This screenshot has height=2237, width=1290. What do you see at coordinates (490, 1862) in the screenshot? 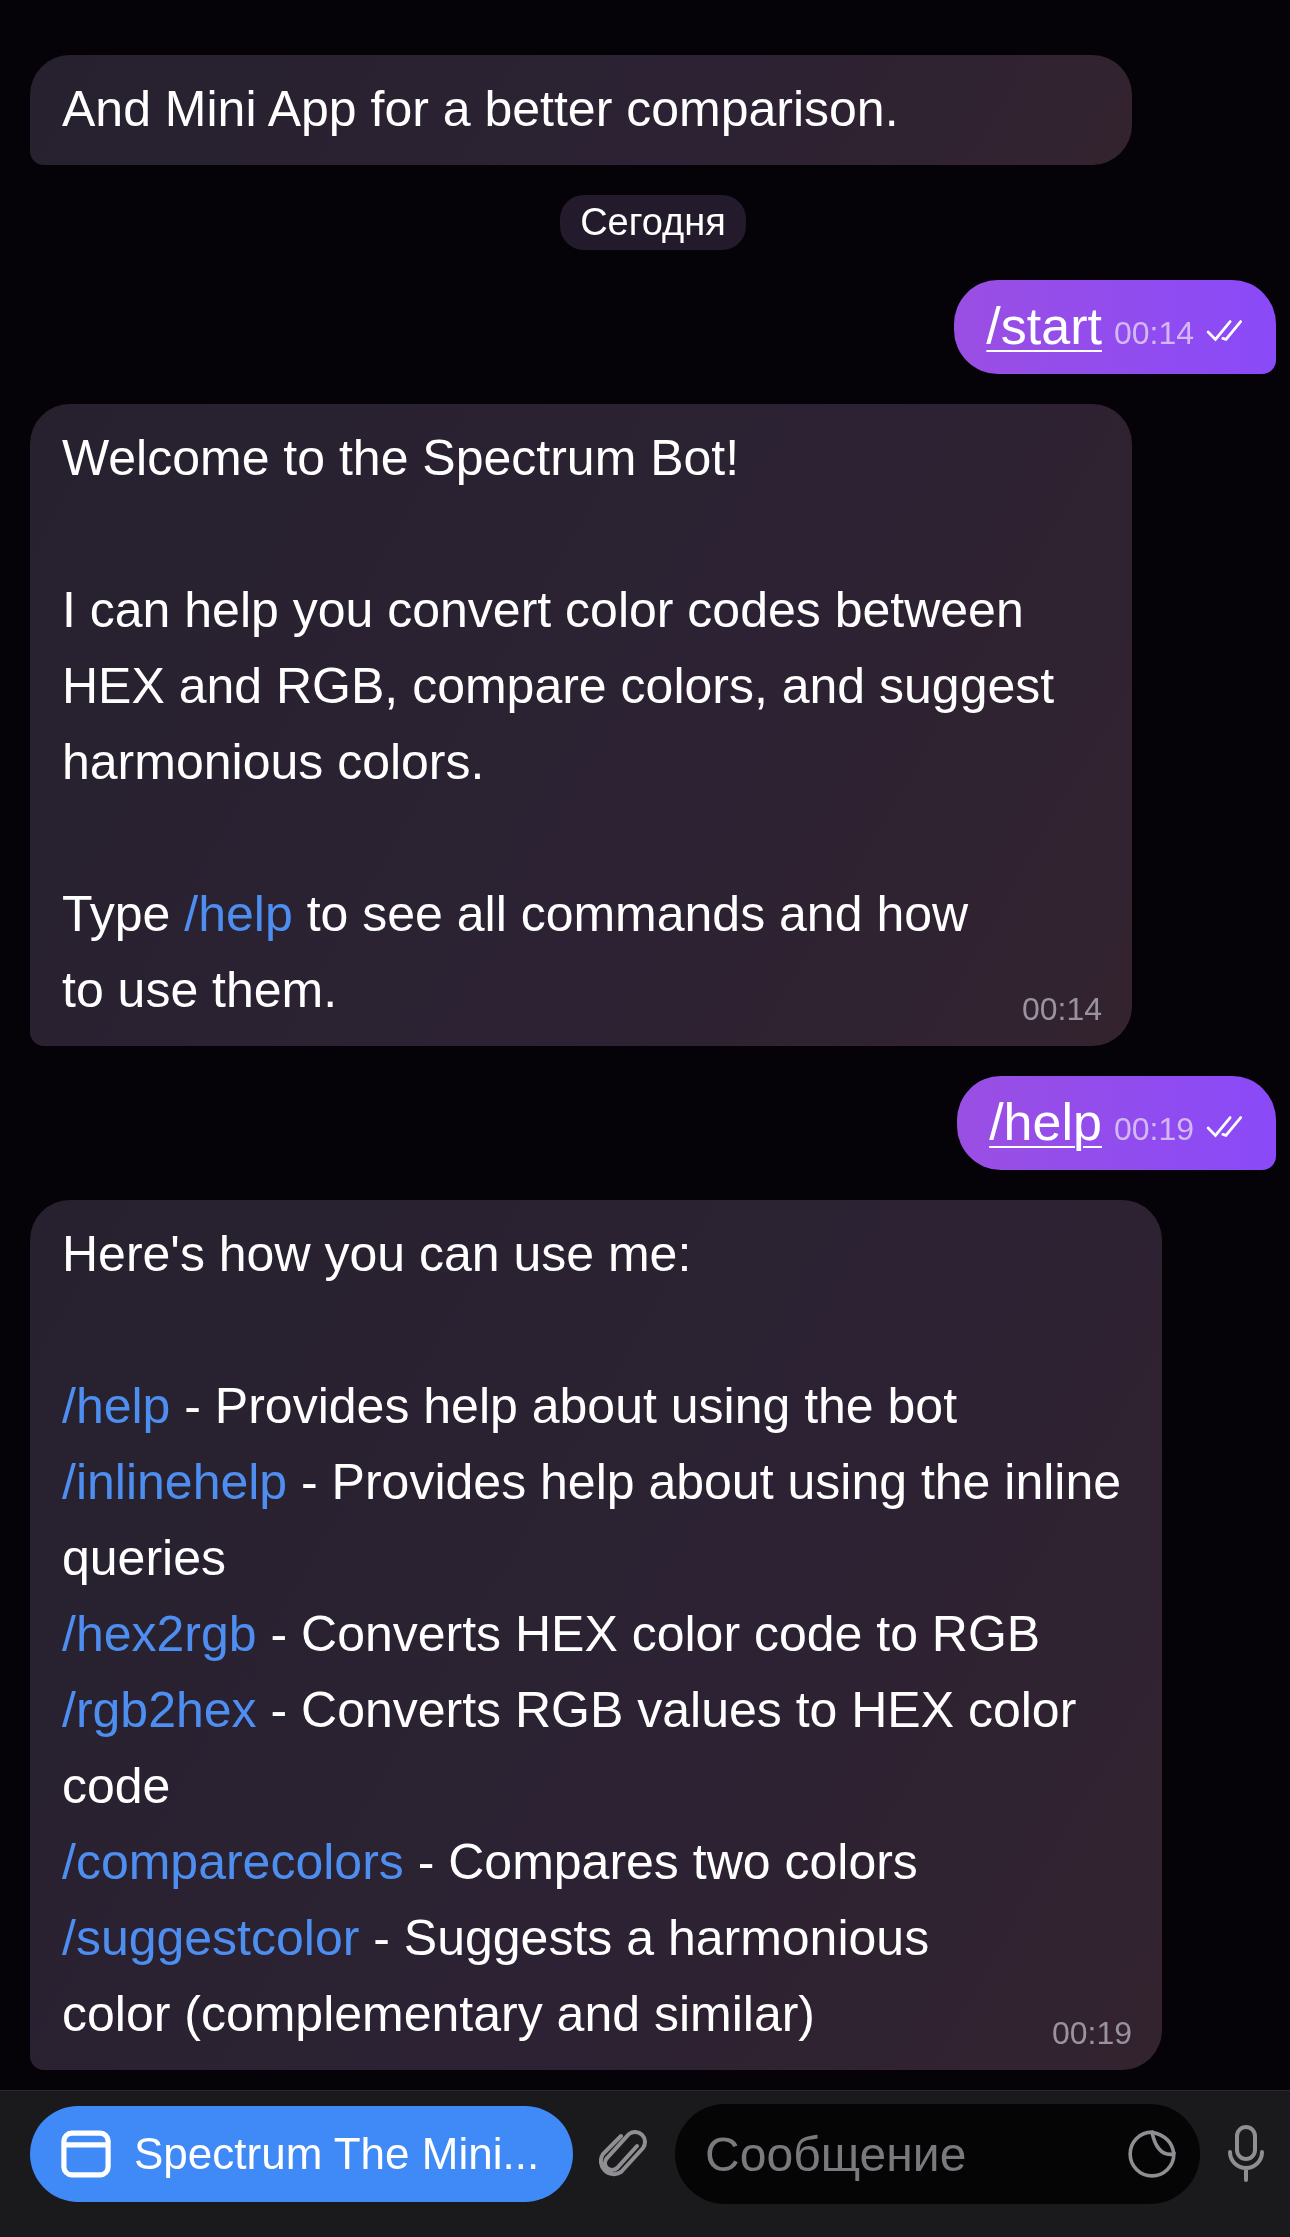
I see `message-text: /comparecolors - Compares two colors` at bounding box center [490, 1862].